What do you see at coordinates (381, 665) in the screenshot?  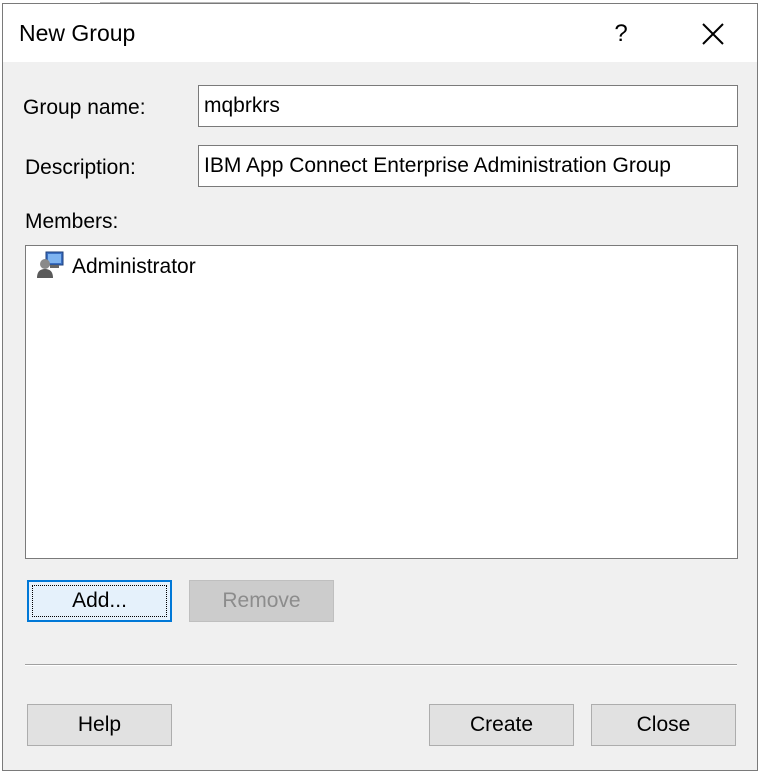 I see `separator` at bounding box center [381, 665].